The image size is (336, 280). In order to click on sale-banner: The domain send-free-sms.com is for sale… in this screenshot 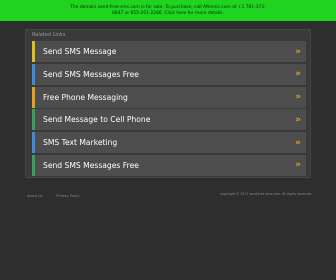, I will do `click(168, 10)`.